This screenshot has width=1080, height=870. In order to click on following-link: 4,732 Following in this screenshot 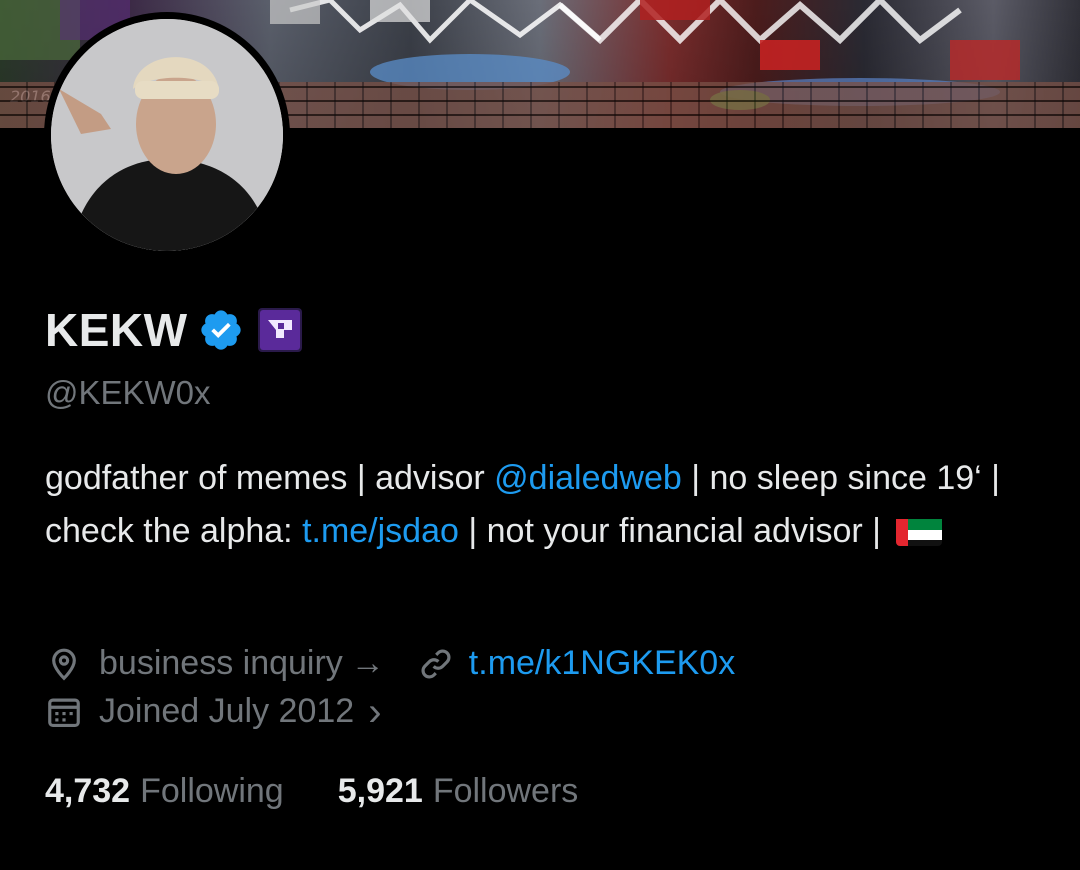, I will do `click(164, 791)`.